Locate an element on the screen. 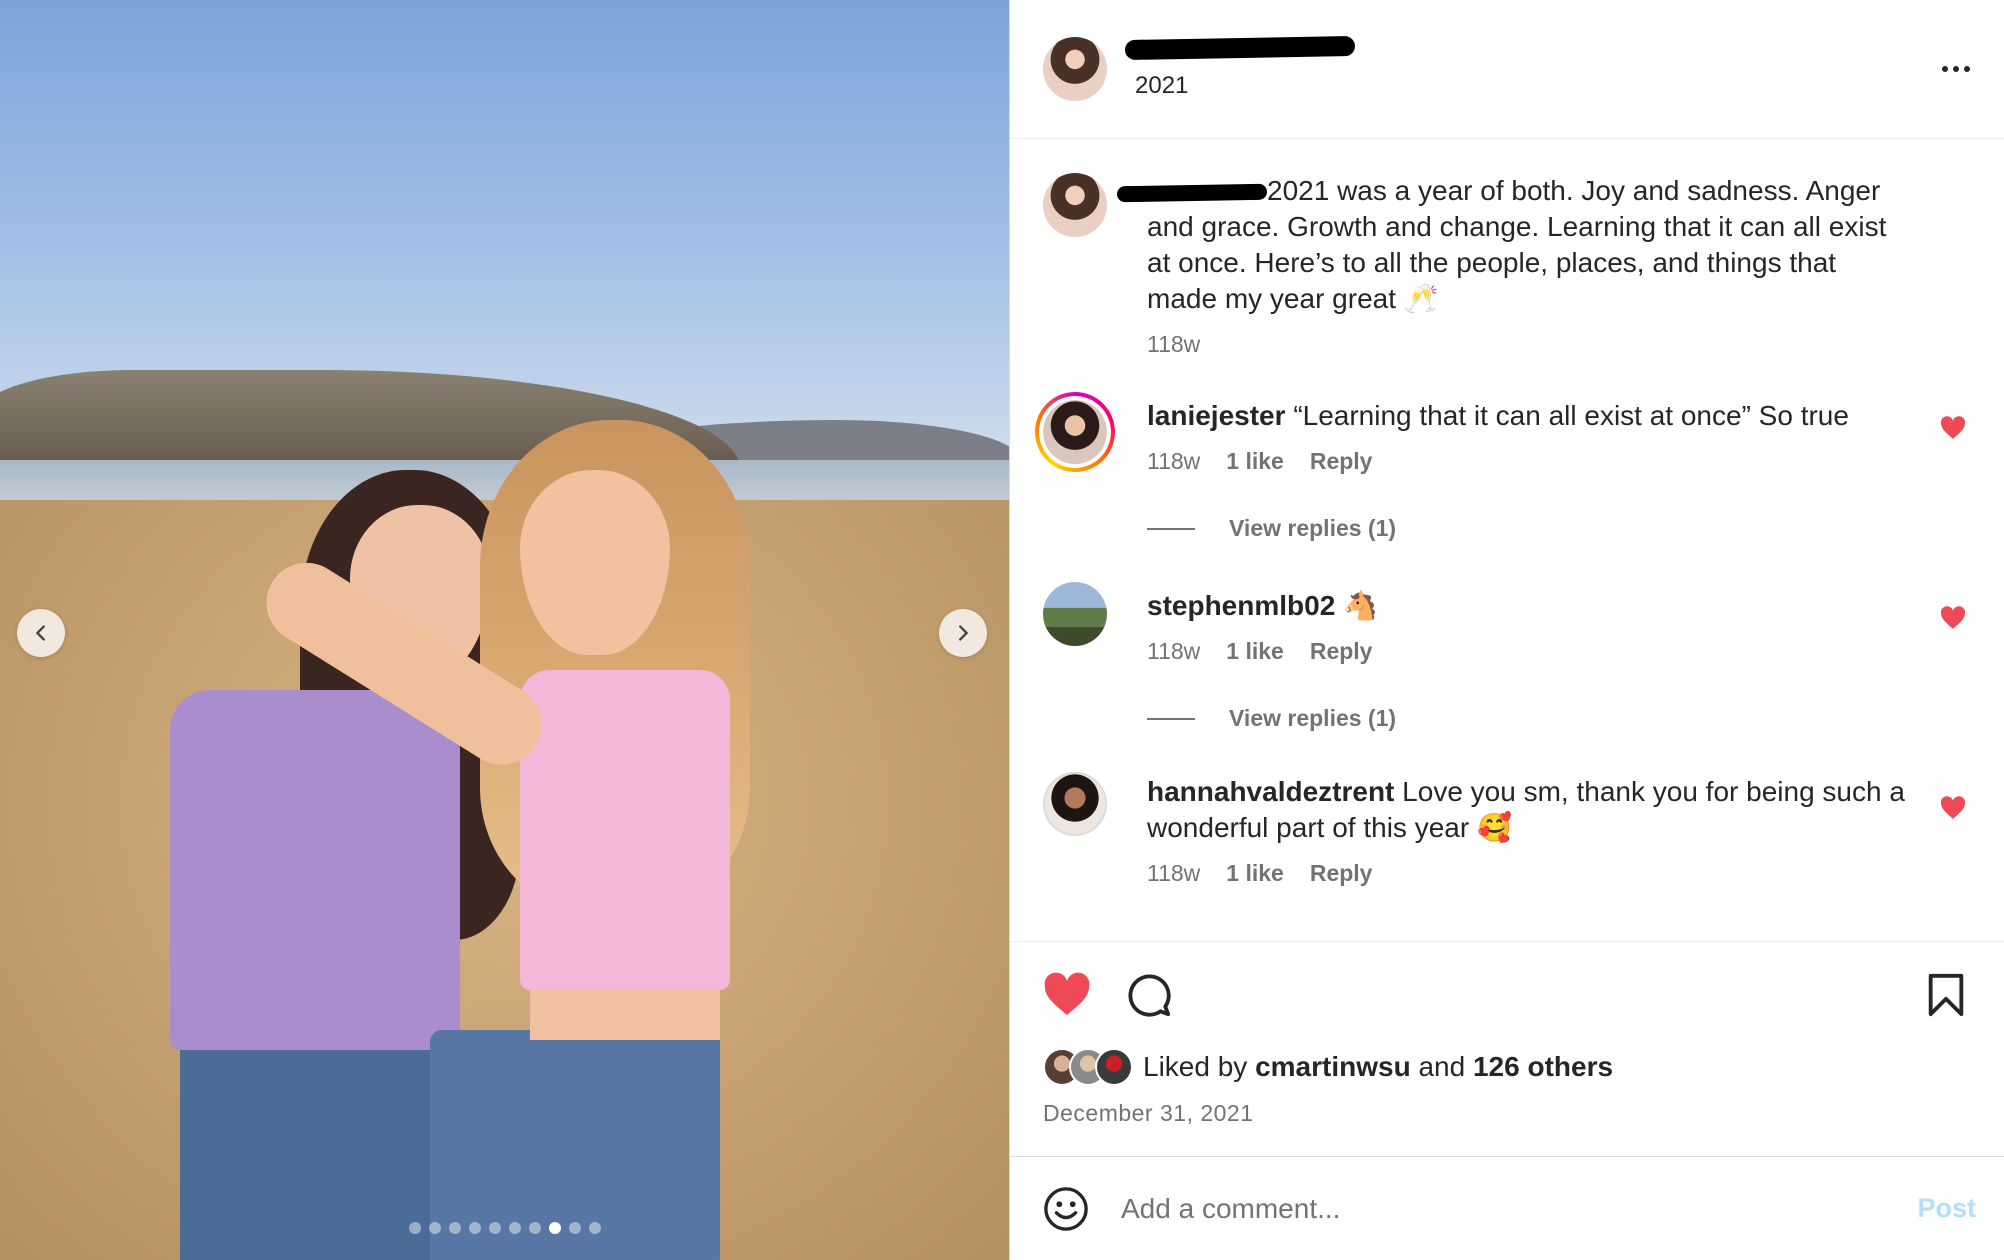  comment-input is located at coordinates (1519, 1208).